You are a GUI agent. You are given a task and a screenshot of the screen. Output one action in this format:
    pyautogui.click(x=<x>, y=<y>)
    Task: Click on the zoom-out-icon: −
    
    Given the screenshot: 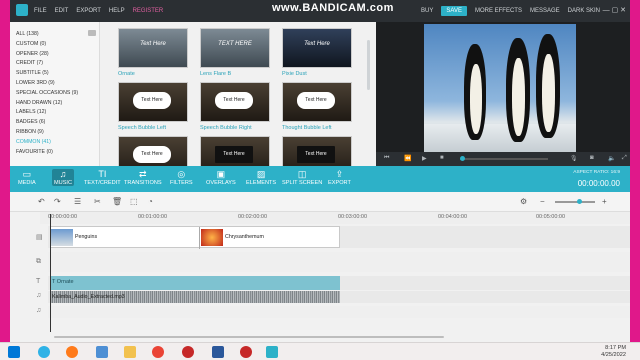 What is the action you would take?
    pyautogui.click(x=542, y=201)
    